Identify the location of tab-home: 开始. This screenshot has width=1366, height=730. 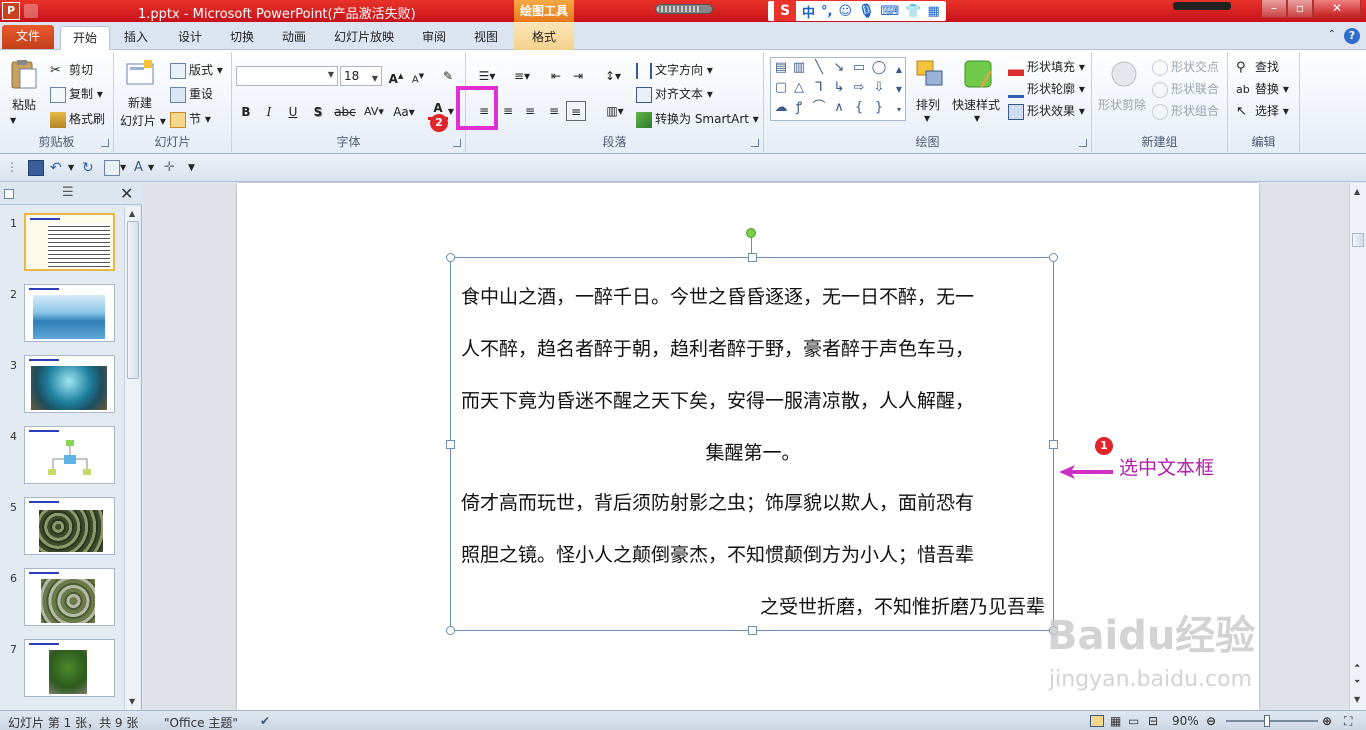
(85, 38).